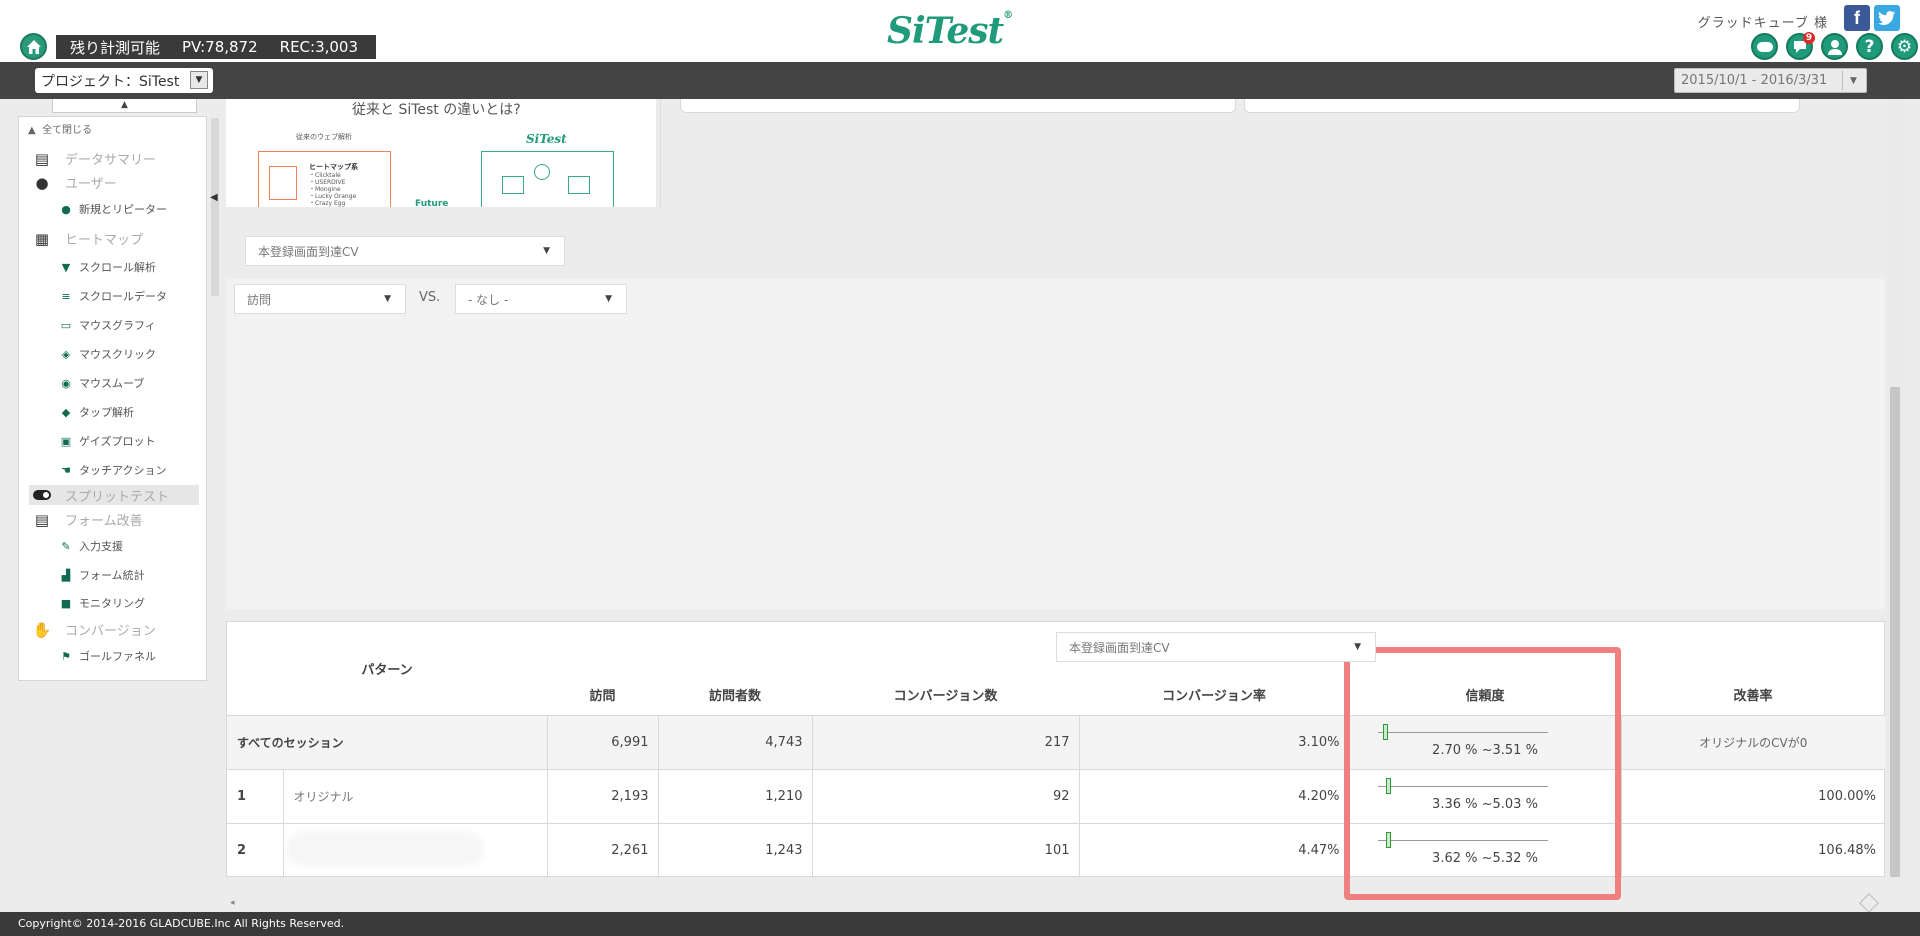  I want to click on compare-label: - なし -, so click(488, 299).